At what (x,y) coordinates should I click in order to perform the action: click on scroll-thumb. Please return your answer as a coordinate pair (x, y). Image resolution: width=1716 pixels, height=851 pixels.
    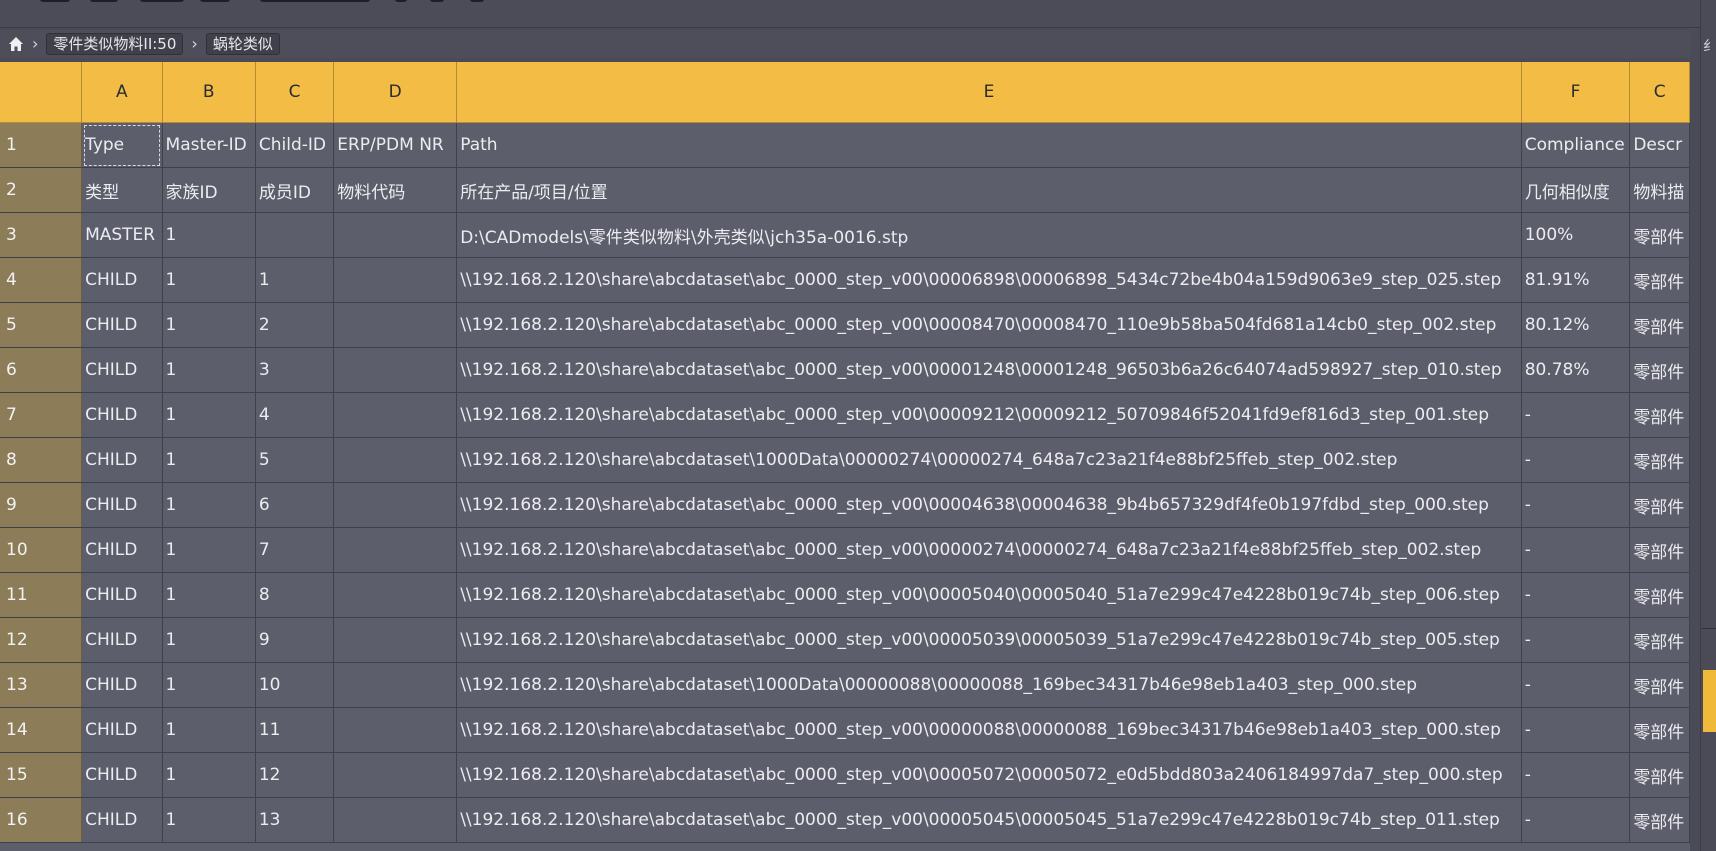
    Looking at the image, I should click on (1709, 701).